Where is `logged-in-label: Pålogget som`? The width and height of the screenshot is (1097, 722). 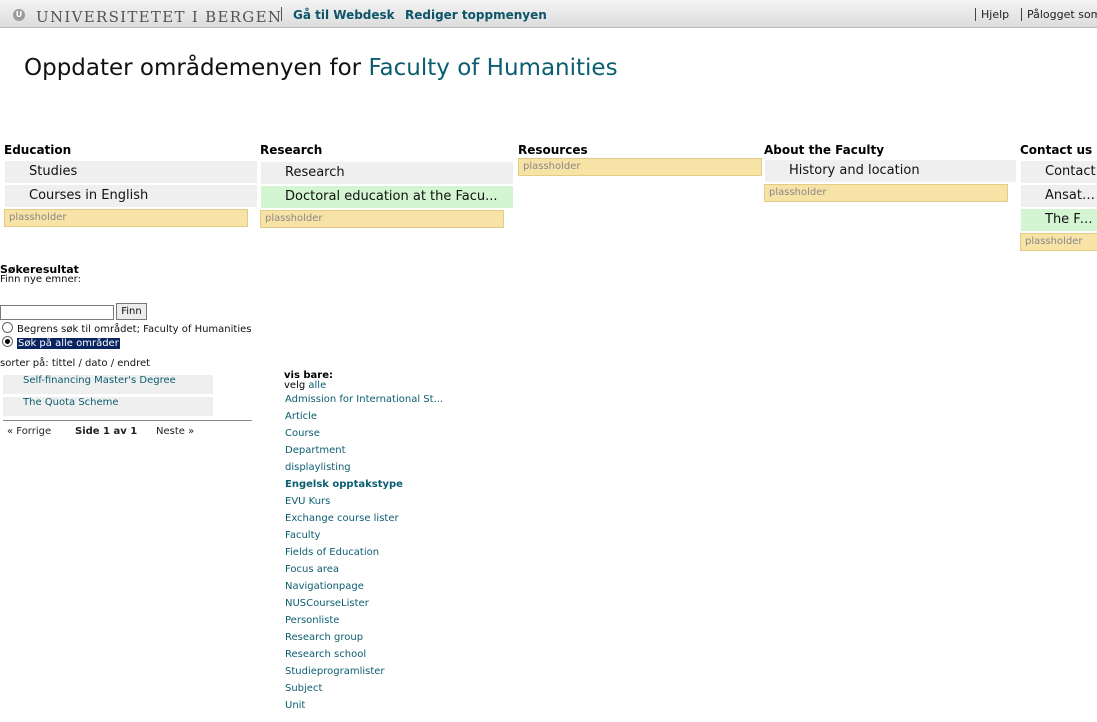 logged-in-label: Pålogget som is located at coordinates (1059, 14).